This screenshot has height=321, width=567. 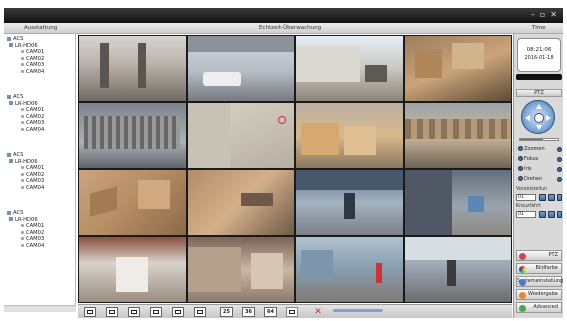 What do you see at coordinates (520, 158) in the screenshot?
I see `focus-minus-icon` at bounding box center [520, 158].